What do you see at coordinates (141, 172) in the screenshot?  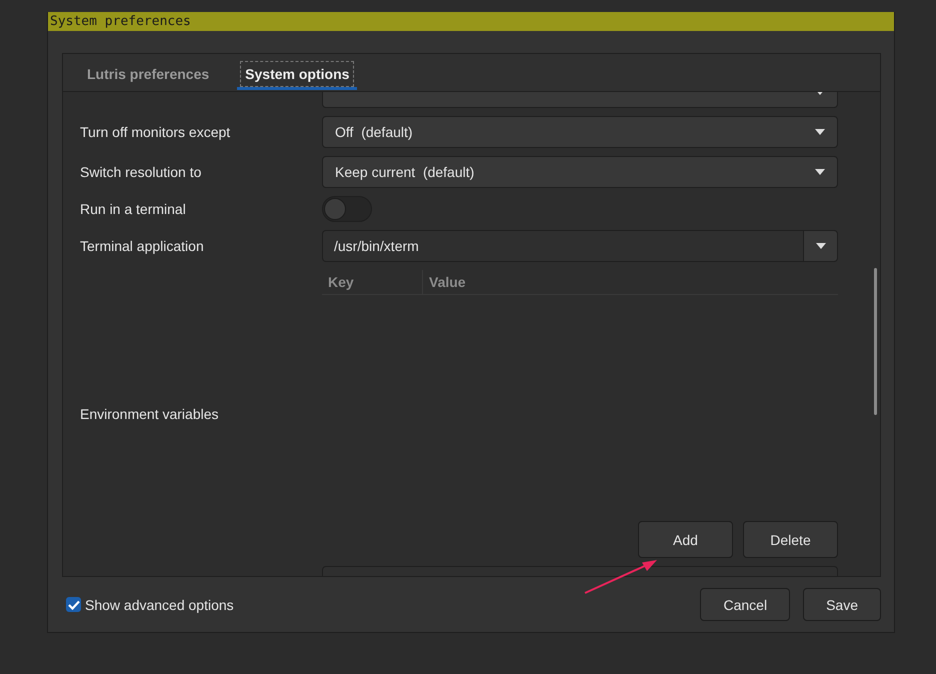 I see `option-label: Switch resolution to` at bounding box center [141, 172].